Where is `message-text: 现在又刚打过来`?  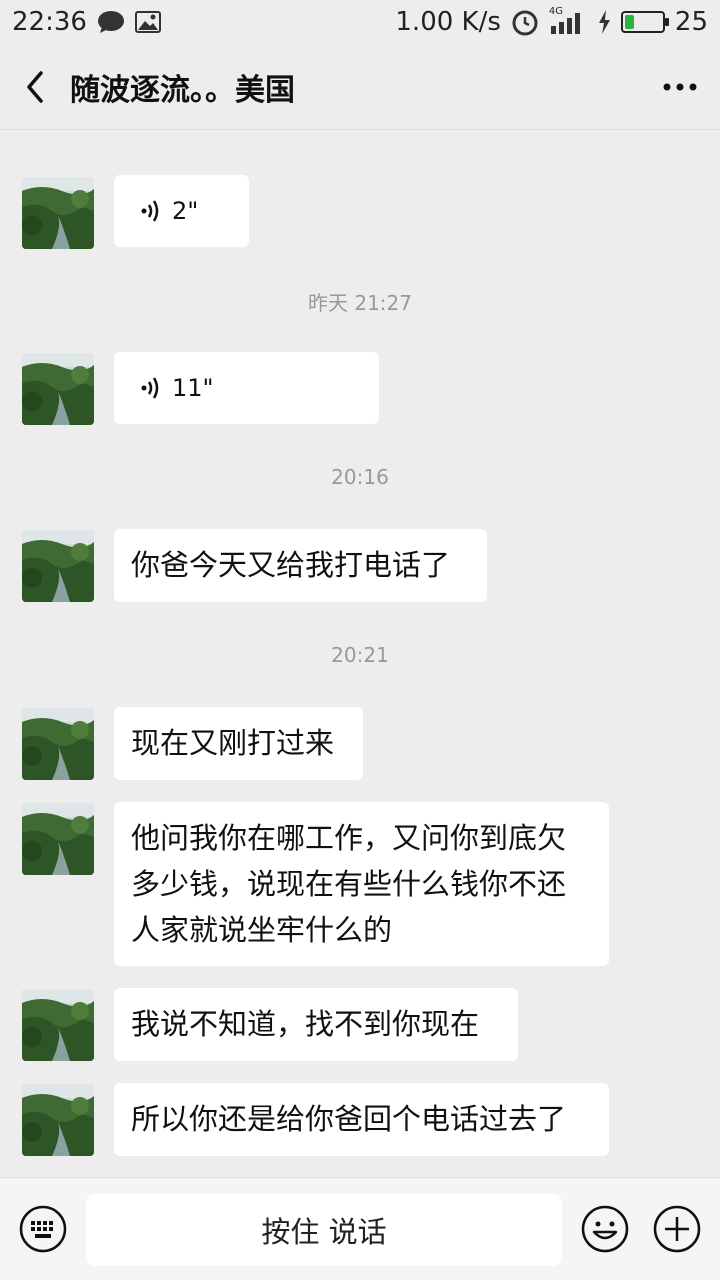 message-text: 现在又刚打过来 is located at coordinates (233, 743).